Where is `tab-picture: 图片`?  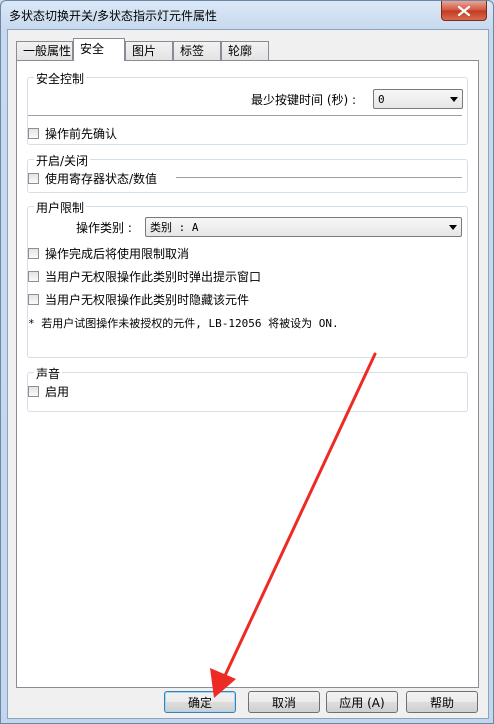
tab-picture: 图片 is located at coordinates (149, 50).